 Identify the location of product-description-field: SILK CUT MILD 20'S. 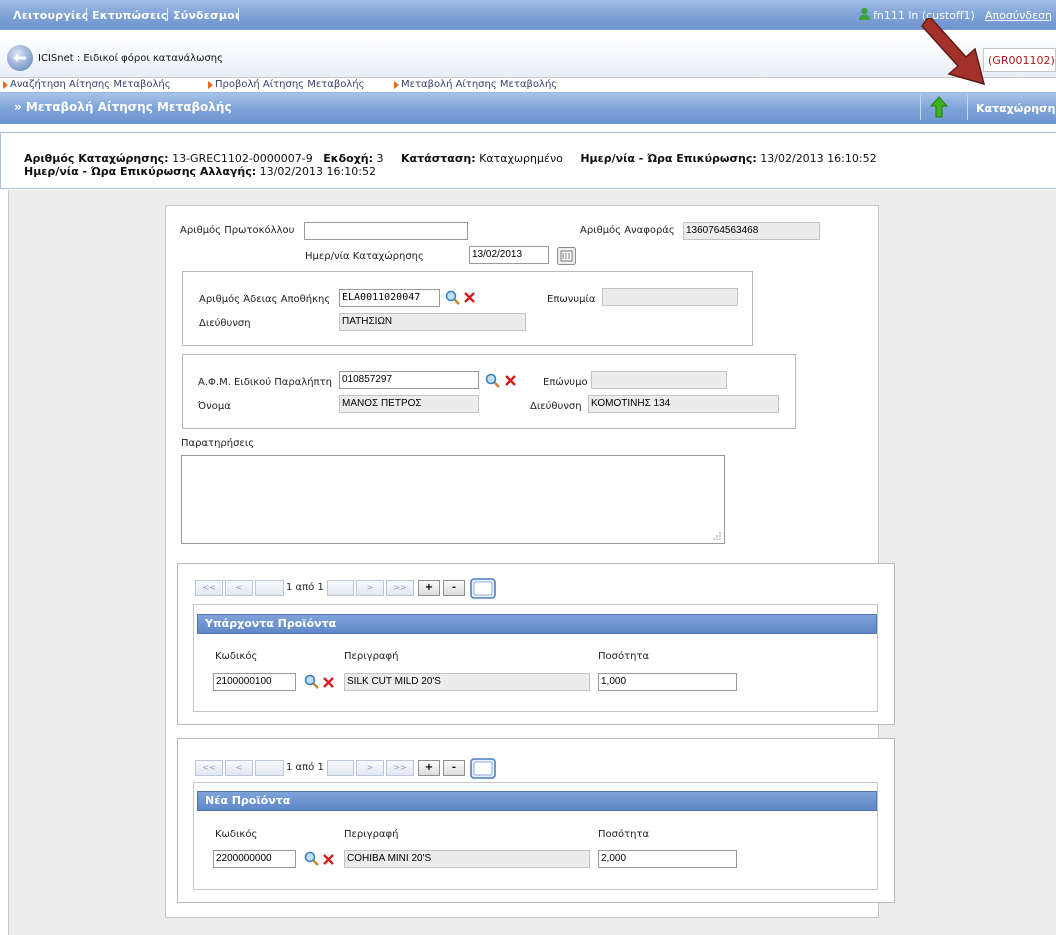
(467, 682).